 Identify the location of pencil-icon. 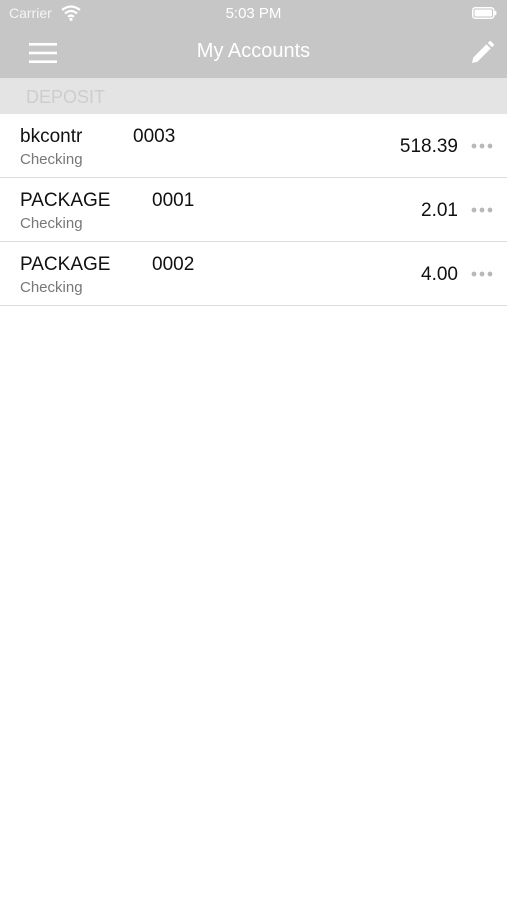
(483, 52).